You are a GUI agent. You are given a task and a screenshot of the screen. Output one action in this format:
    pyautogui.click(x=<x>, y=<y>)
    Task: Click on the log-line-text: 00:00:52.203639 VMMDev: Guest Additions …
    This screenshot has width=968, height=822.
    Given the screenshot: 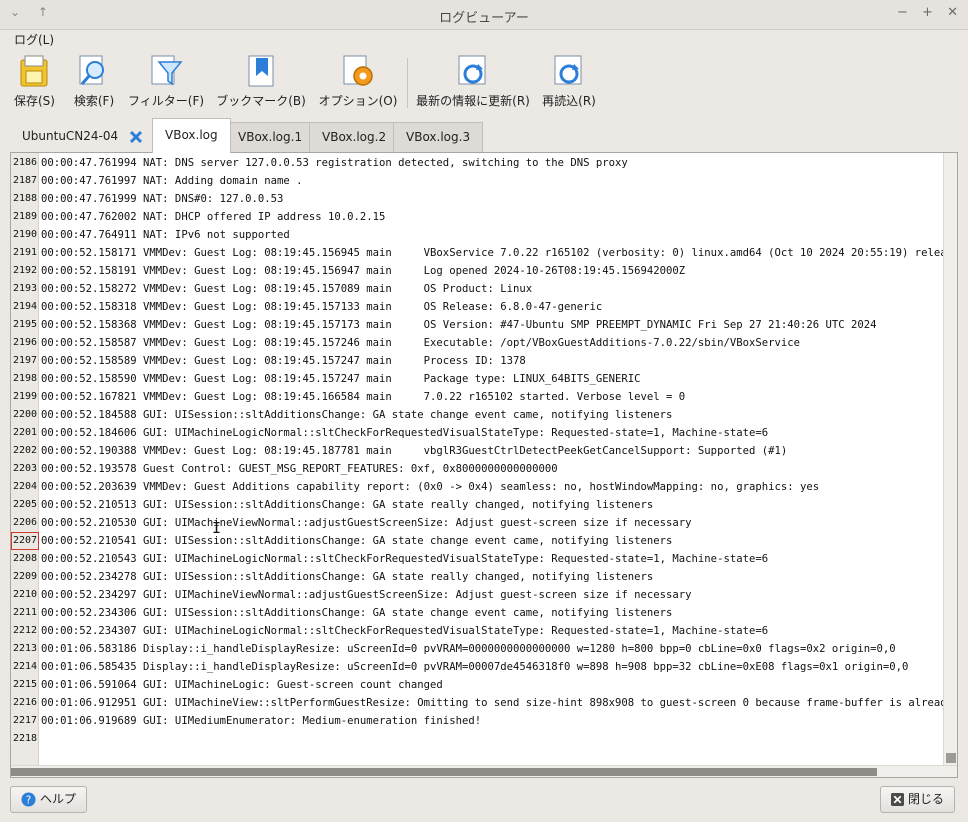 What is the action you would take?
    pyautogui.click(x=430, y=487)
    